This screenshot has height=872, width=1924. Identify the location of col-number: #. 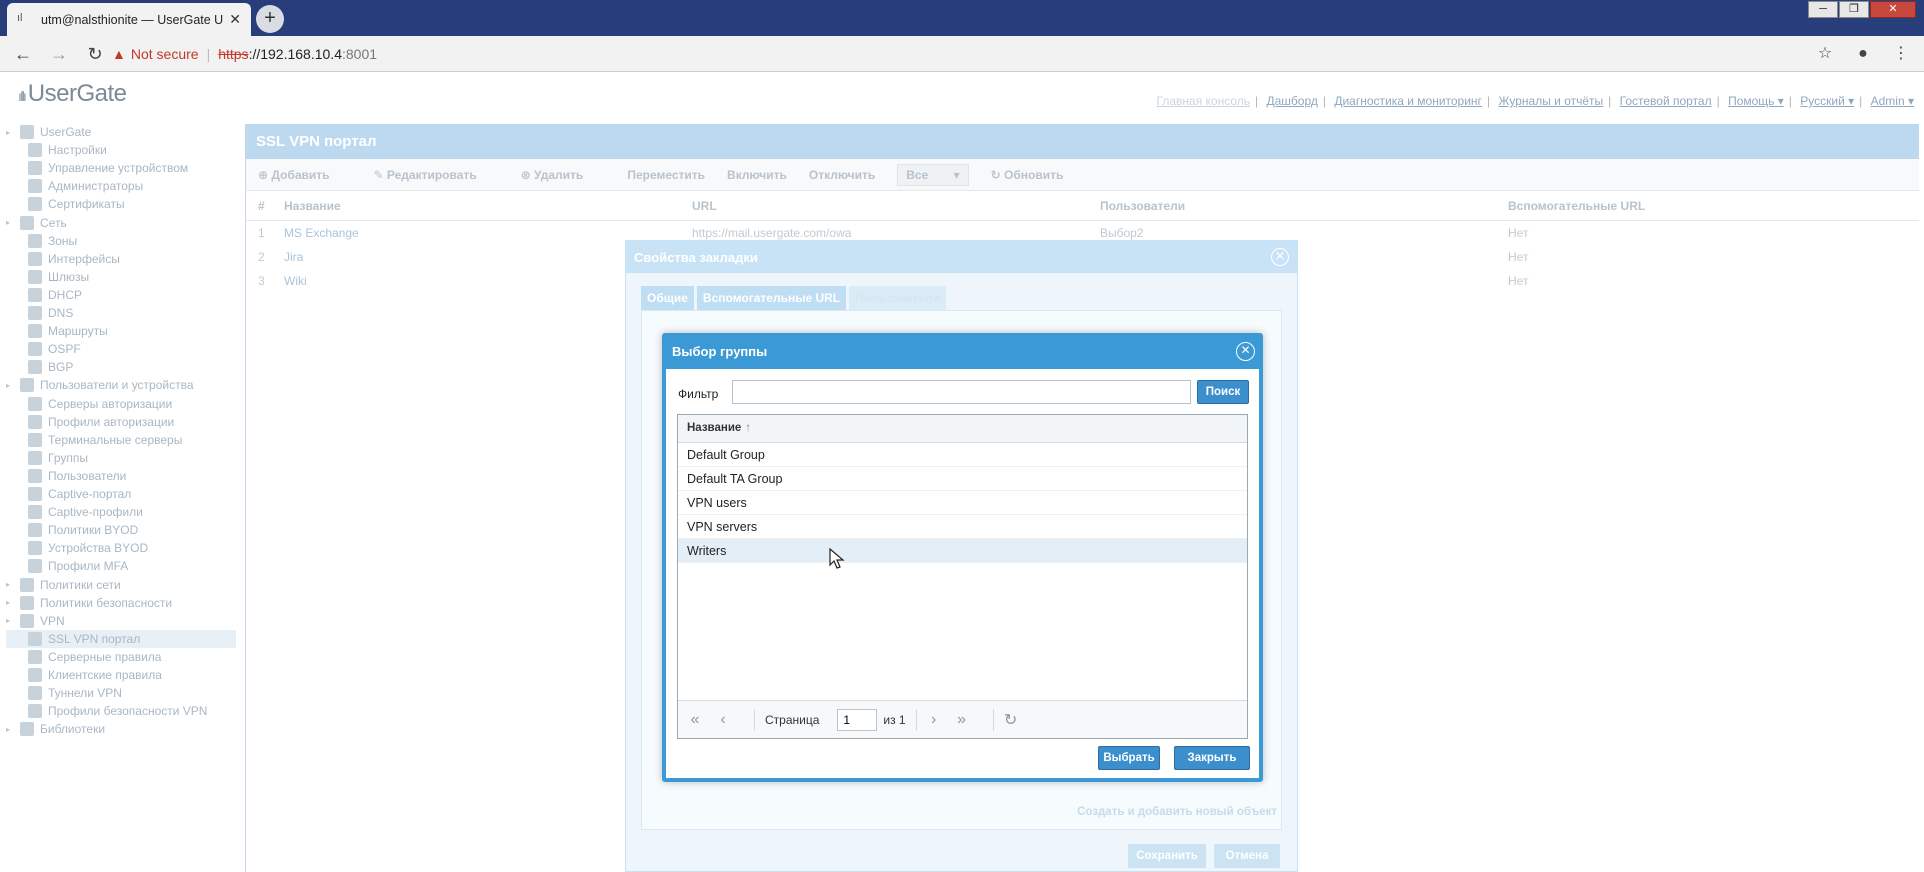
(261, 206).